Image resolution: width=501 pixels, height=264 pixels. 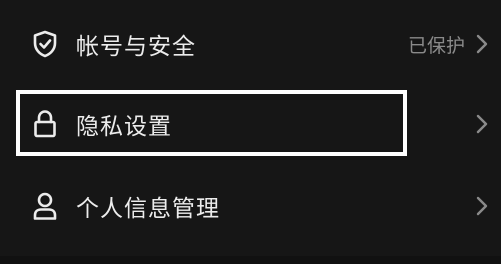 I want to click on lock-icon, so click(x=45, y=124).